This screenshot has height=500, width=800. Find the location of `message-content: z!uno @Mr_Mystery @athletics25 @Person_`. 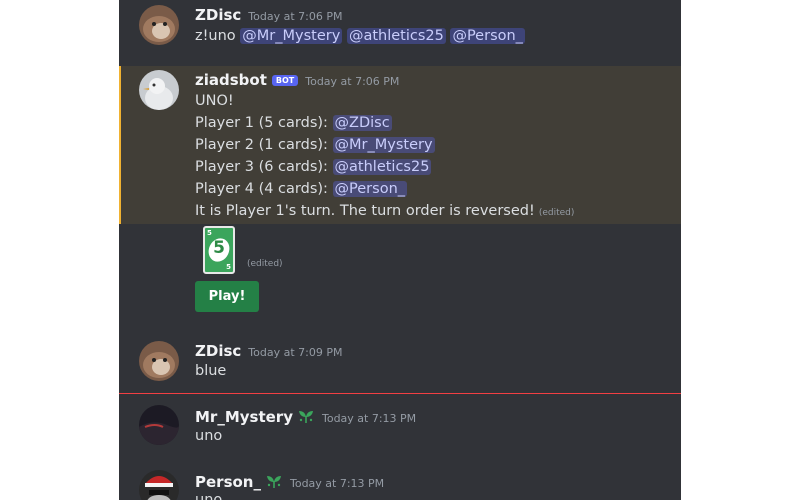

message-content: z!uno @Mr_Mystery @athletics25 @Person_ is located at coordinates (360, 36).